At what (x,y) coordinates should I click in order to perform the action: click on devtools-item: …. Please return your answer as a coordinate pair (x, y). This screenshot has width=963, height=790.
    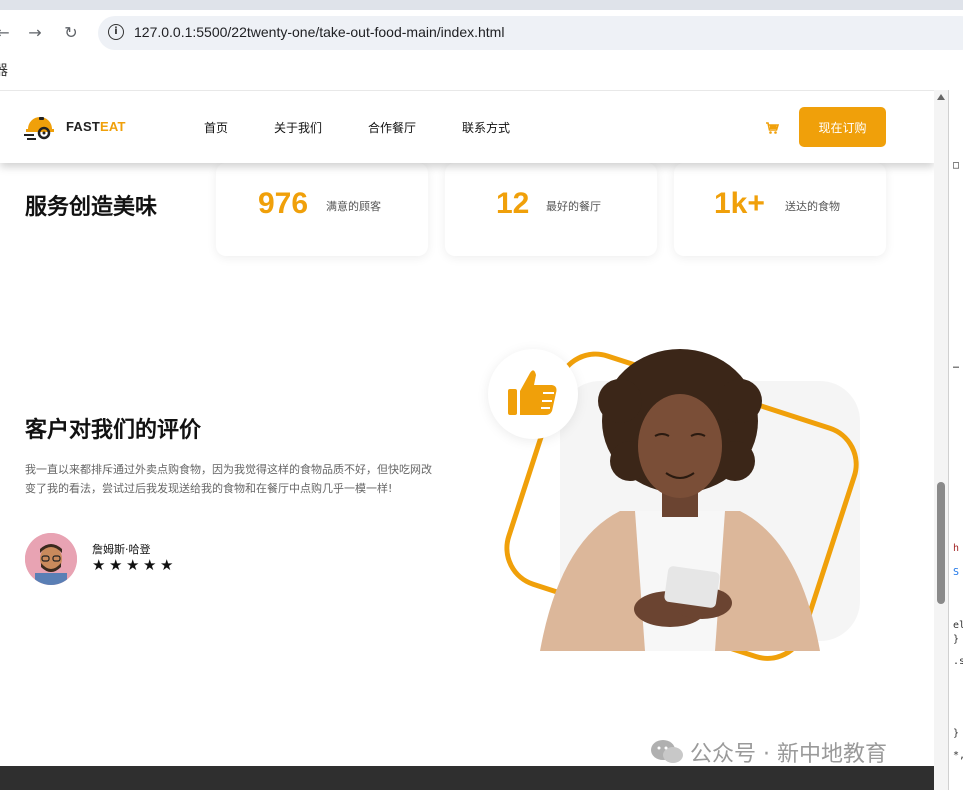
    Looking at the image, I should click on (956, 365).